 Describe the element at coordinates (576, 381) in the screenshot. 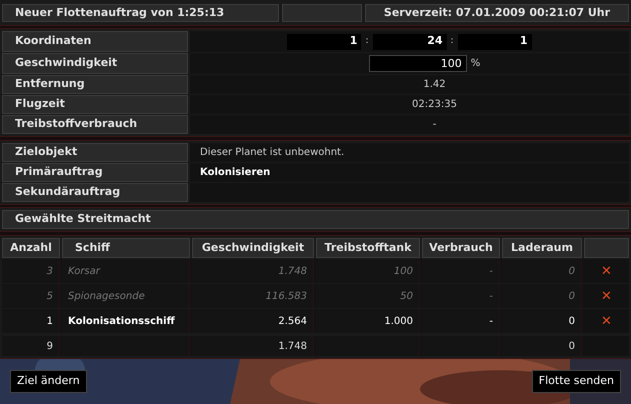

I see `send-fleet-button: Flotte senden` at that location.